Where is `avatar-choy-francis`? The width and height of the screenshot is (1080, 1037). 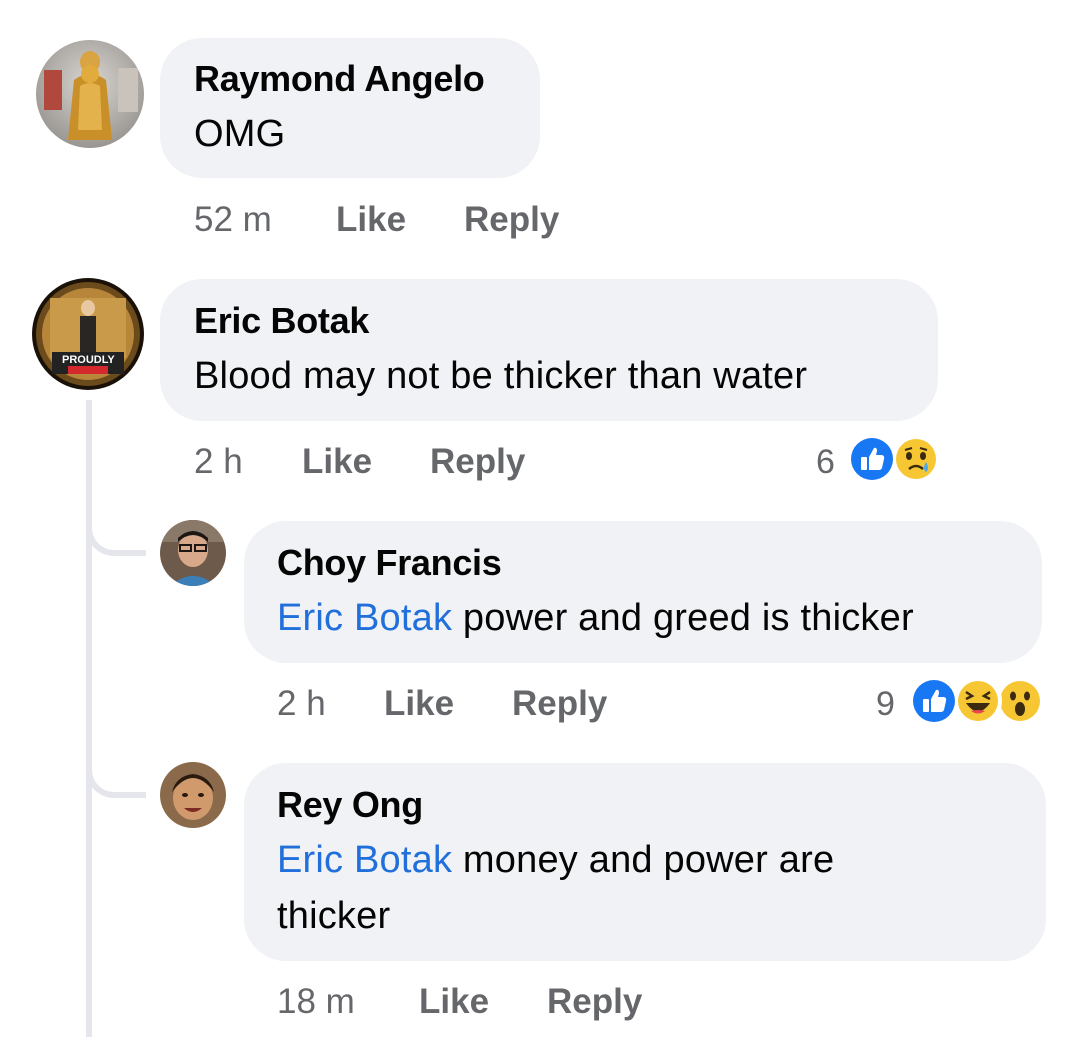 avatar-choy-francis is located at coordinates (193, 553).